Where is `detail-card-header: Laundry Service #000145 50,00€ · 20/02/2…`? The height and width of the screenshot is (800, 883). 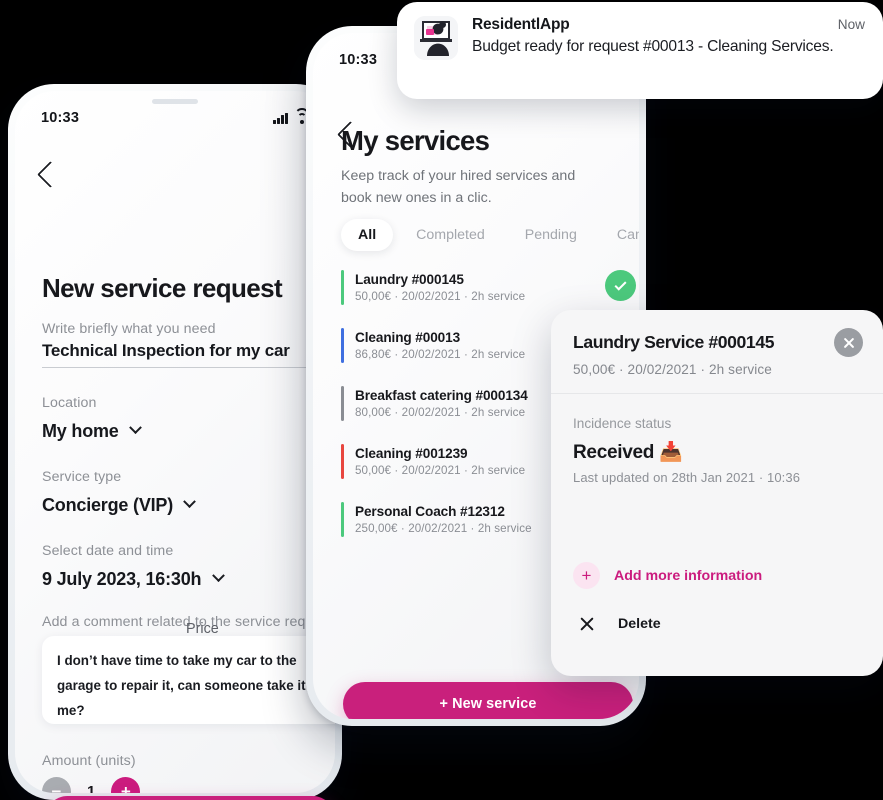 detail-card-header: Laundry Service #000145 50,00€ · 20/02/2… is located at coordinates (717, 352).